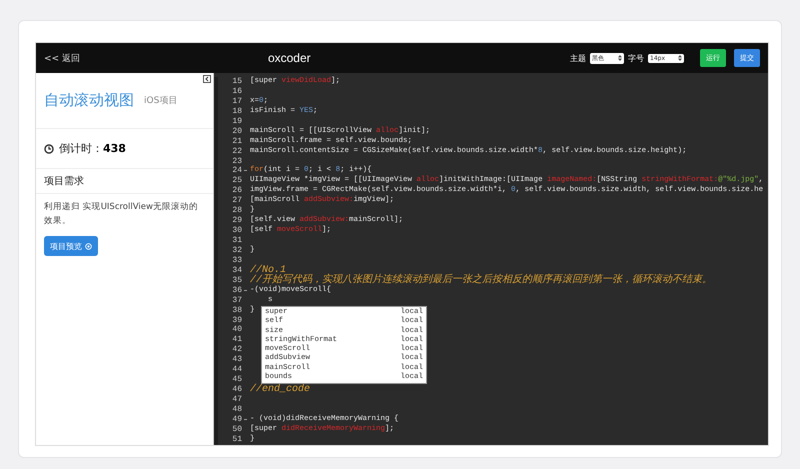 The image size is (800, 469). What do you see at coordinates (636, 58) in the screenshot?
I see `font-size-label: 字号` at bounding box center [636, 58].